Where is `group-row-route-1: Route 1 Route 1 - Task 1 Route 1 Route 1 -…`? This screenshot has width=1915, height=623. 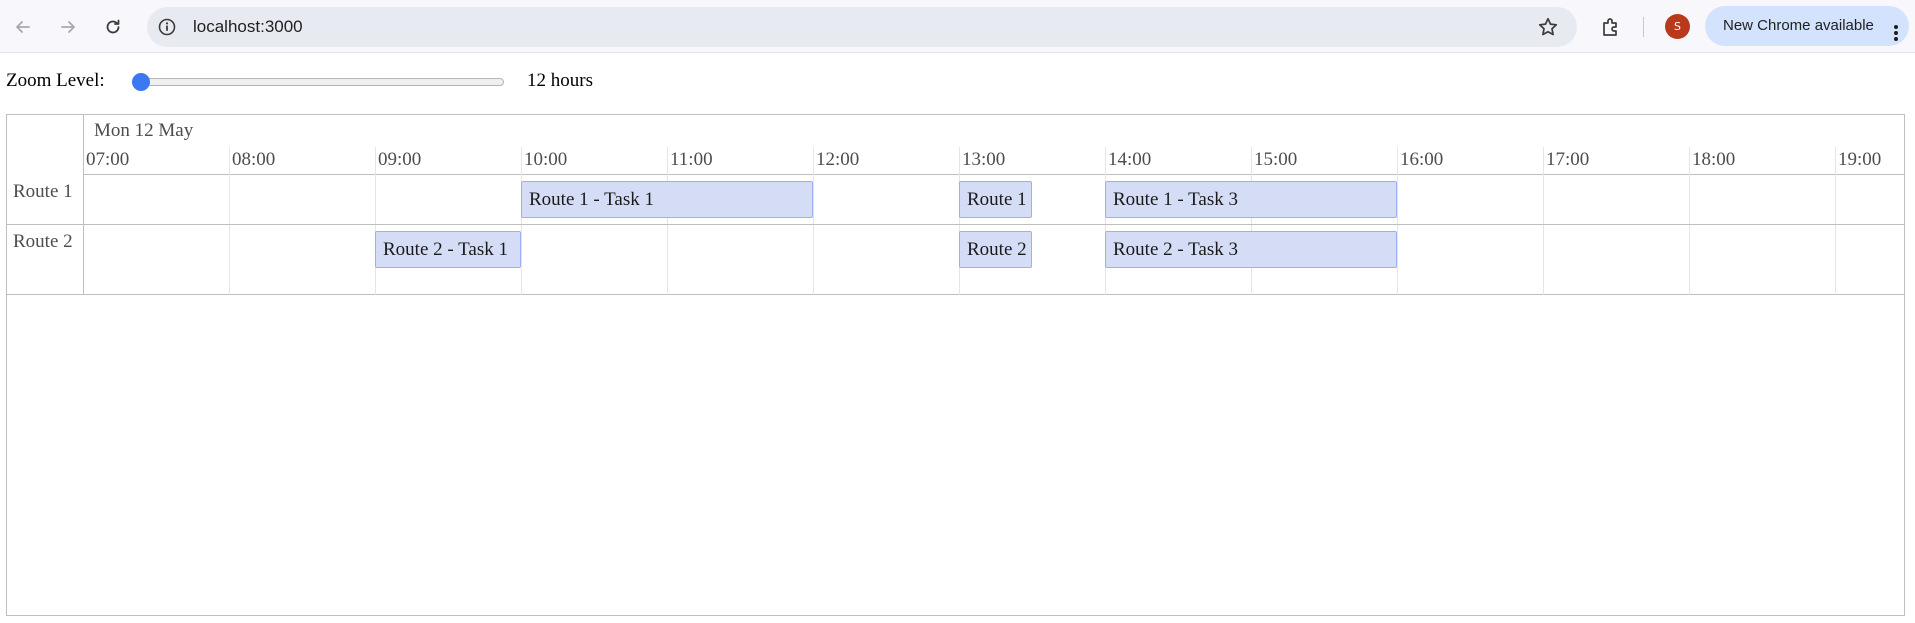 group-row-route-1: Route 1 Route 1 - Task 1 Route 1 Route 1 -… is located at coordinates (955, 200).